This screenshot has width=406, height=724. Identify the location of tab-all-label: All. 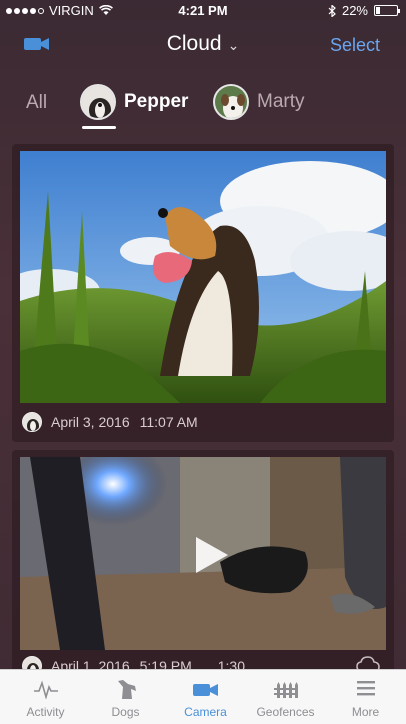
(37, 102).